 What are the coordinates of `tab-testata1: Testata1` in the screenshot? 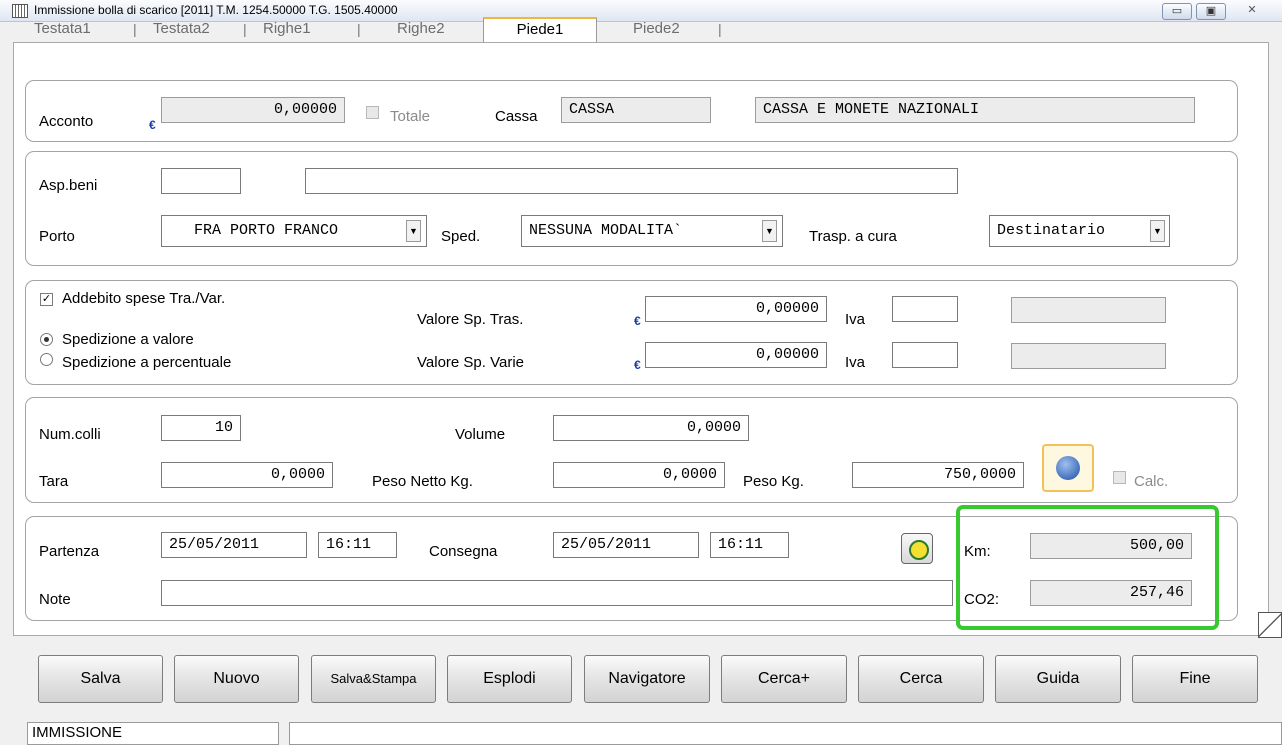 It's located at (62, 28).